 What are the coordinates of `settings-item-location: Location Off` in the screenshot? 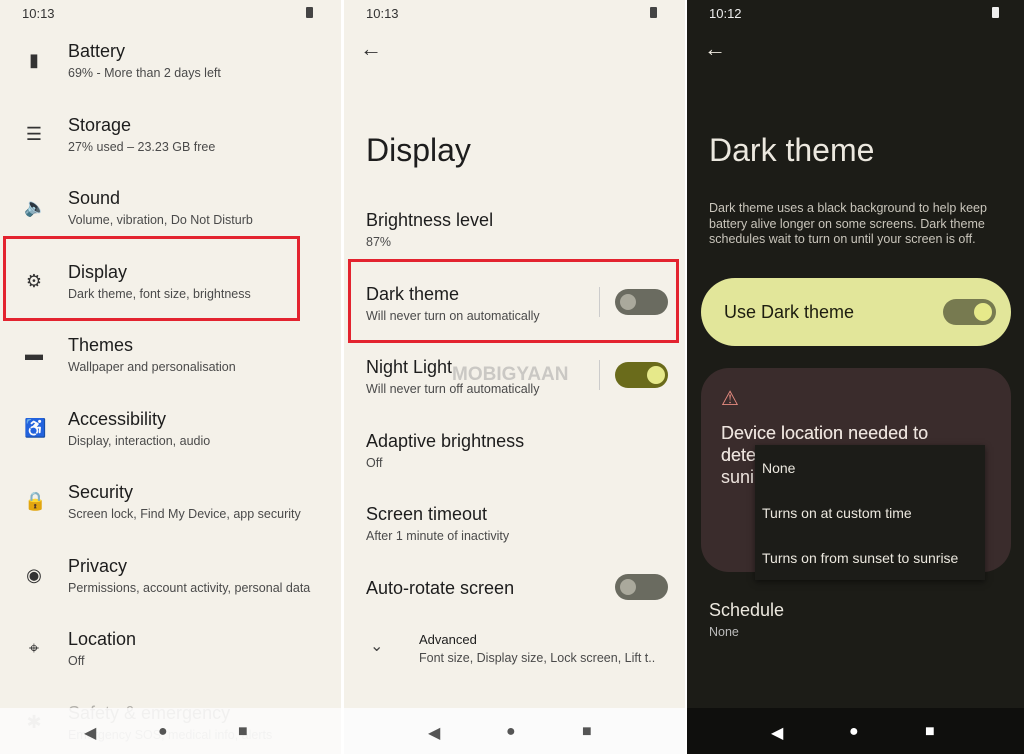 It's located at (102, 648).